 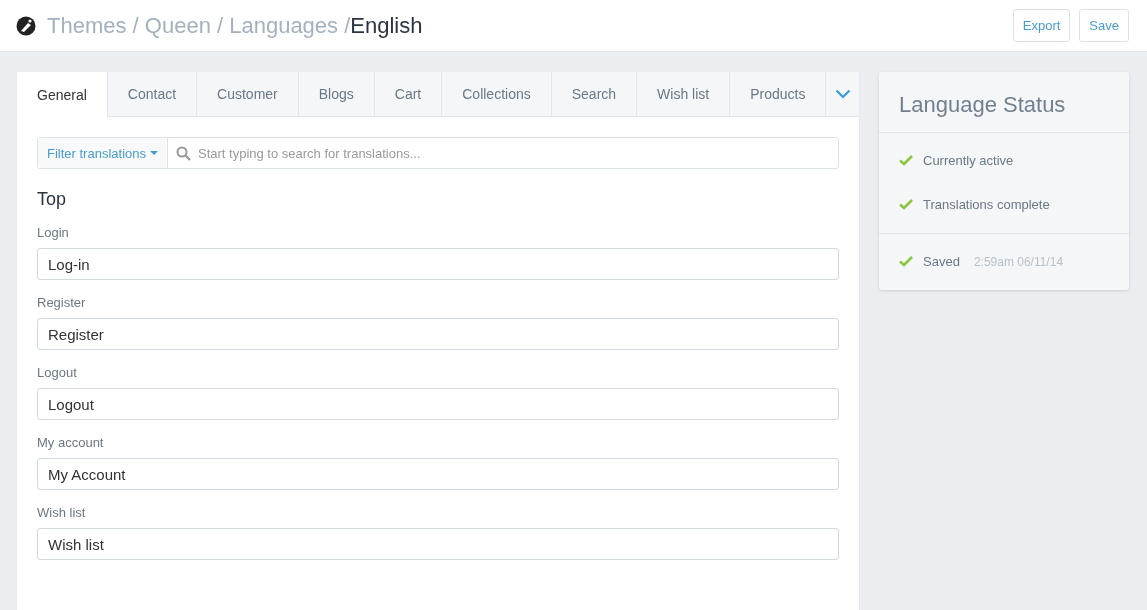 What do you see at coordinates (684, 94) in the screenshot?
I see `tab: Wish list` at bounding box center [684, 94].